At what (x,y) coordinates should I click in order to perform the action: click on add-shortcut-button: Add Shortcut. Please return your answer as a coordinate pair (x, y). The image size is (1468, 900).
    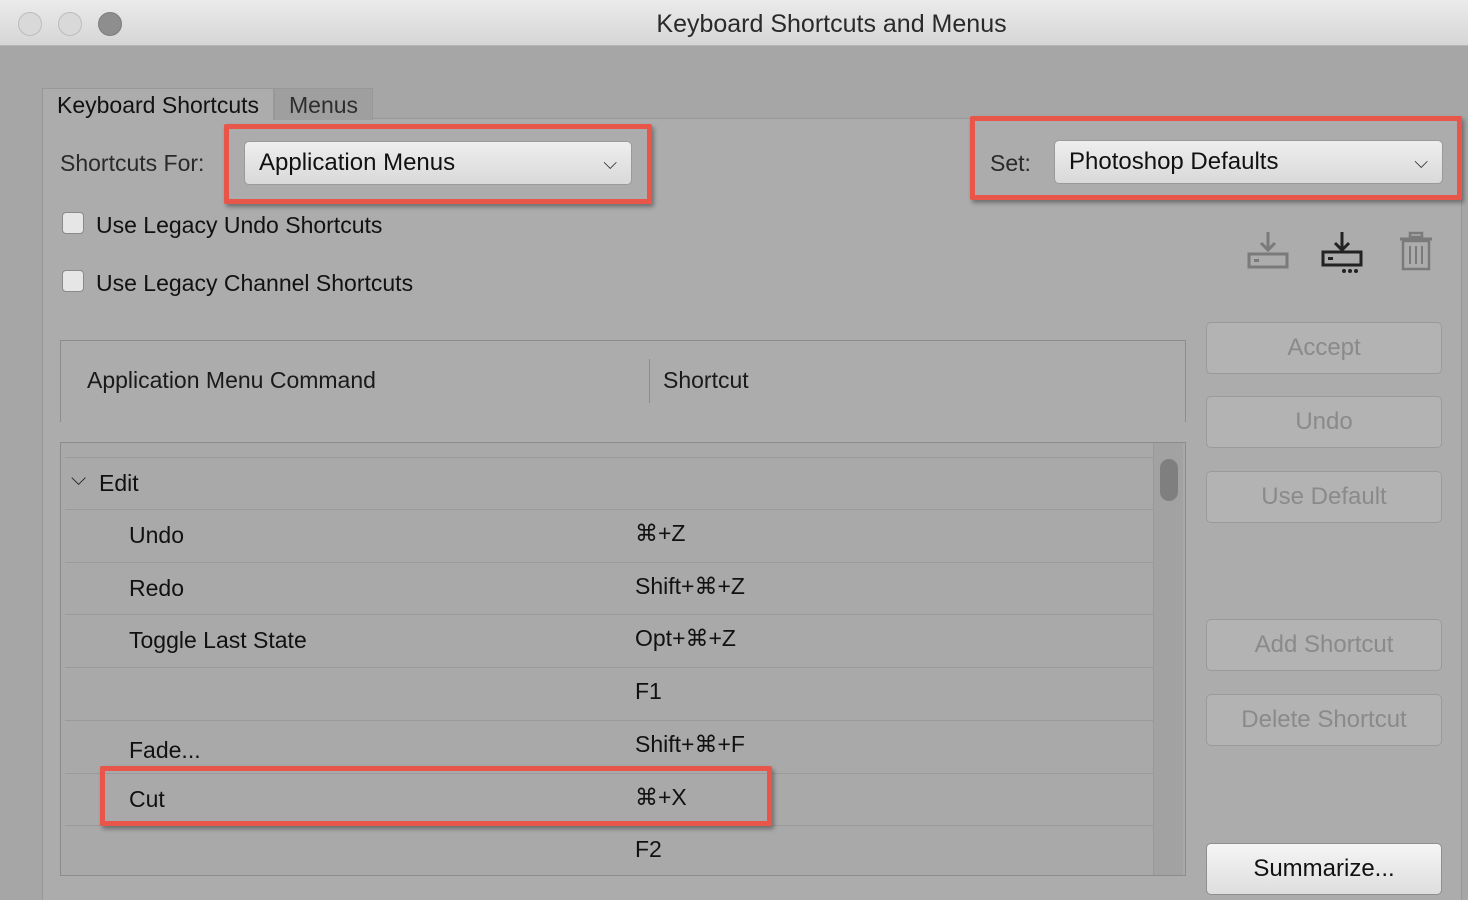
    Looking at the image, I should click on (1324, 645).